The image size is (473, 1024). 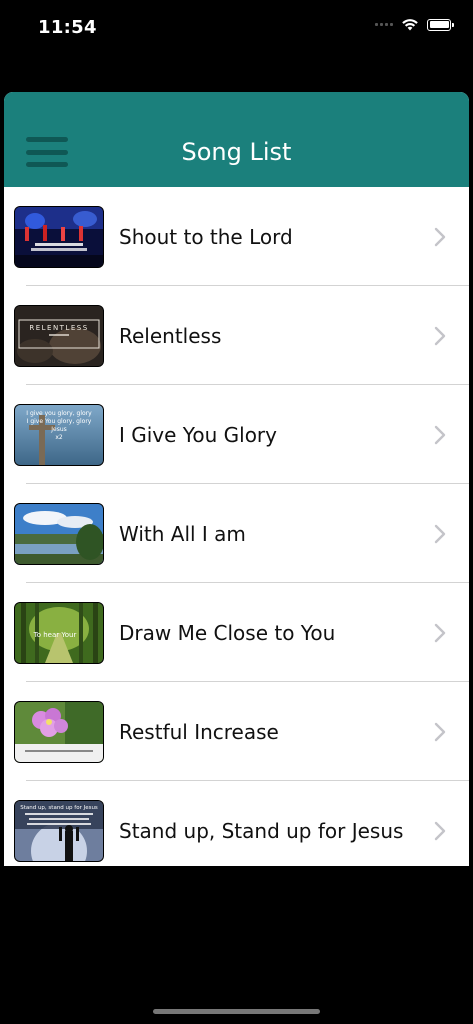 I want to click on song-row: Restful Increase, so click(x=236, y=731).